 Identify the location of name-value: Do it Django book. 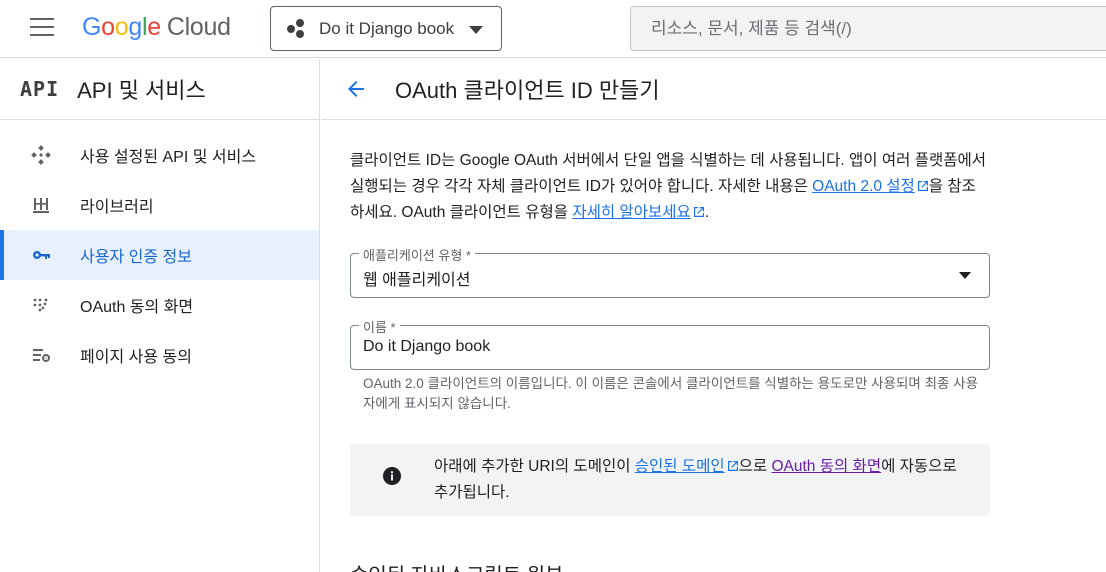
(427, 346).